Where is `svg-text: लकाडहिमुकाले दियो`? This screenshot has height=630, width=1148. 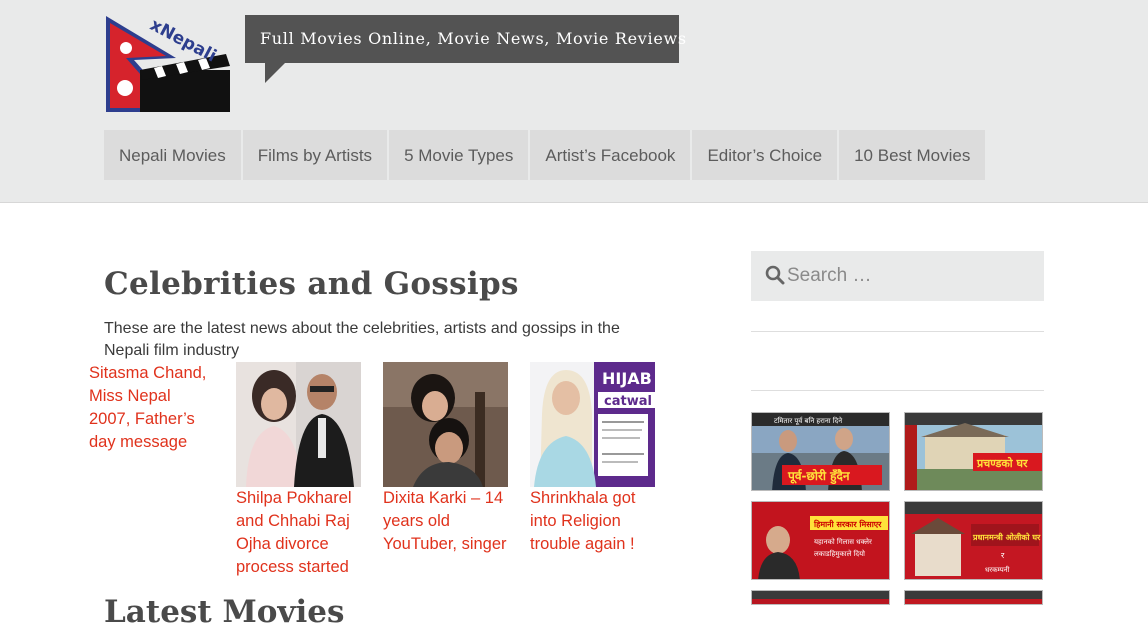 svg-text: लकाडहिमुकाले दियो is located at coordinates (839, 553).